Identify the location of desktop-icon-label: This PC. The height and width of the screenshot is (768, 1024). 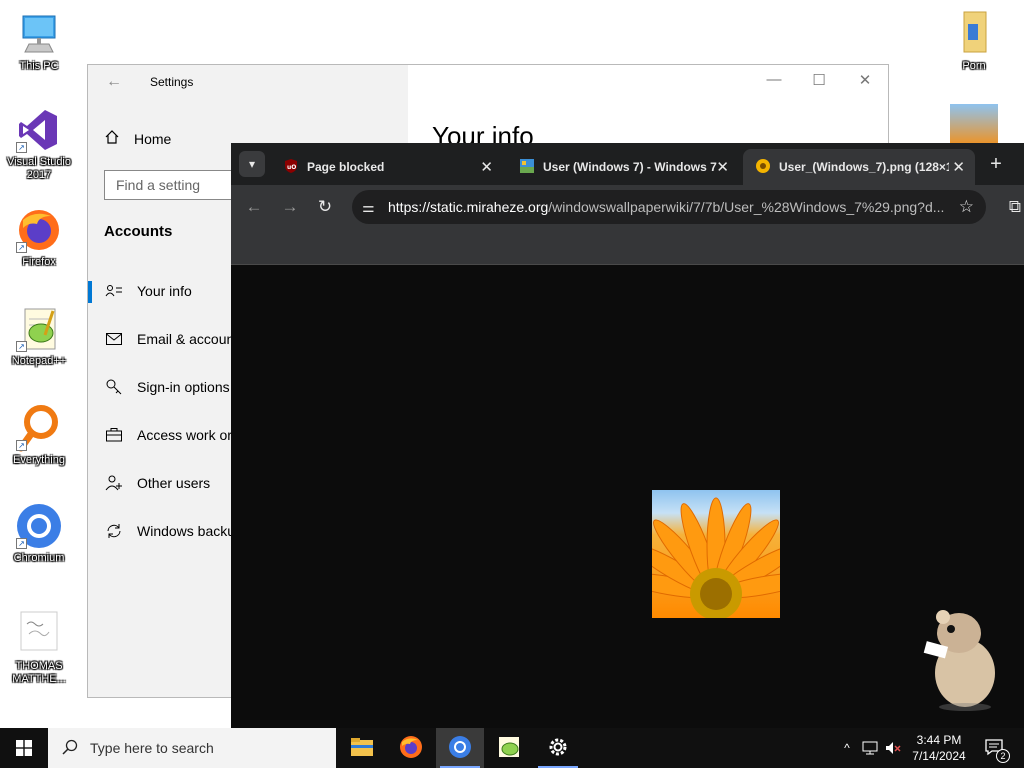
(39, 66).